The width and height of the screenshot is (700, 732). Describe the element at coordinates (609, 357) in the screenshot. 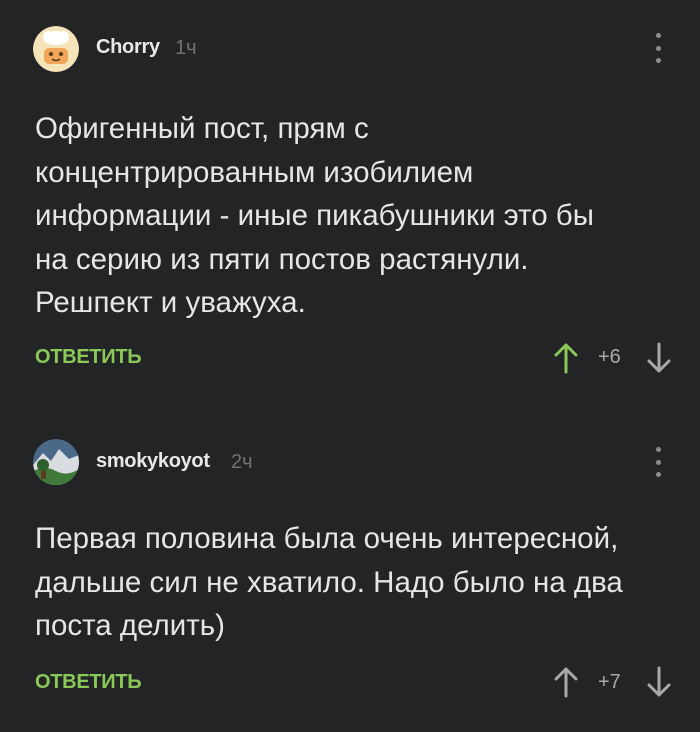

I see `score: +6` at that location.